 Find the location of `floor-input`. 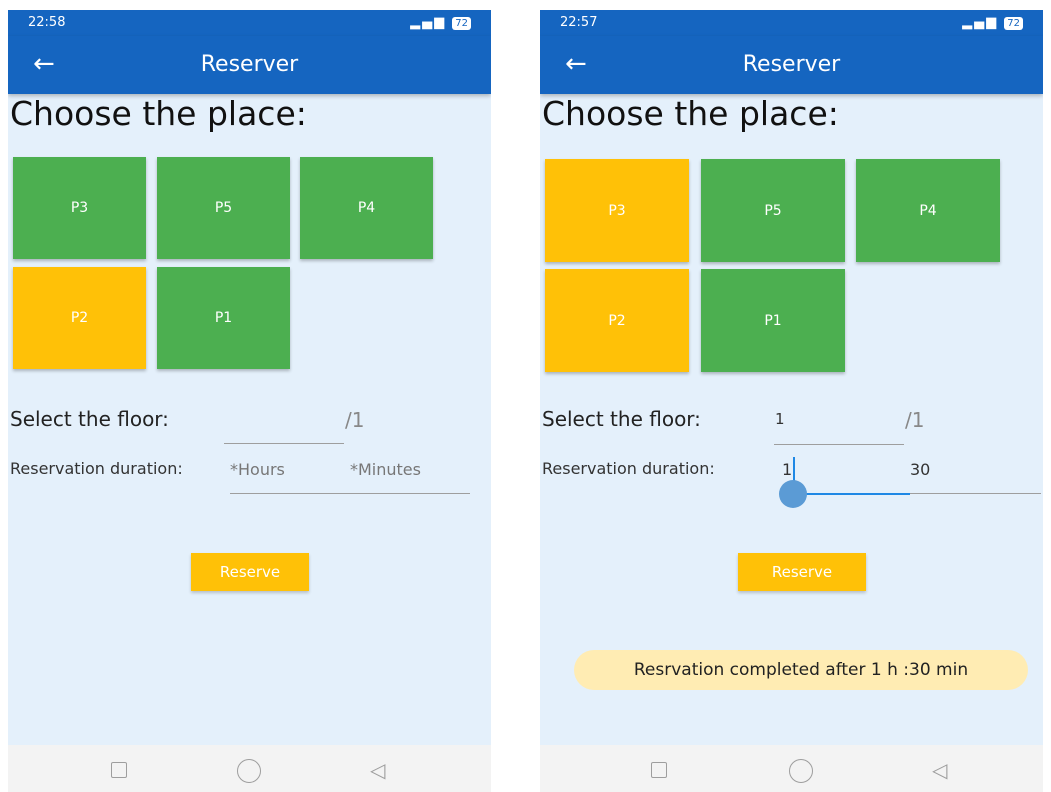

floor-input is located at coordinates (283, 422).